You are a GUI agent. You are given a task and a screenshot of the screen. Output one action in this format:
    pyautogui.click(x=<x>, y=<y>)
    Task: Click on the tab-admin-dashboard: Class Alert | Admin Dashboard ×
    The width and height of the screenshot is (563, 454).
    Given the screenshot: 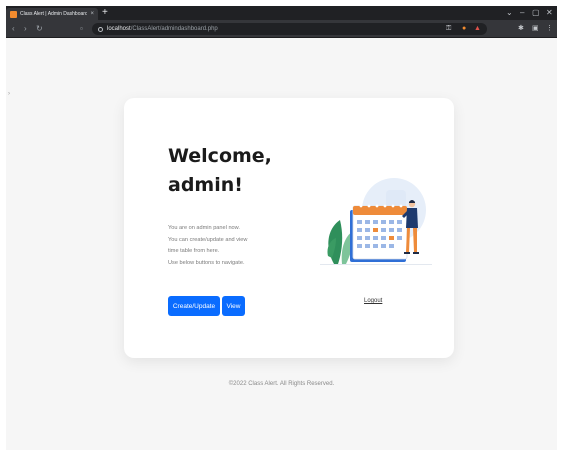 What is the action you would take?
    pyautogui.click(x=52, y=14)
    